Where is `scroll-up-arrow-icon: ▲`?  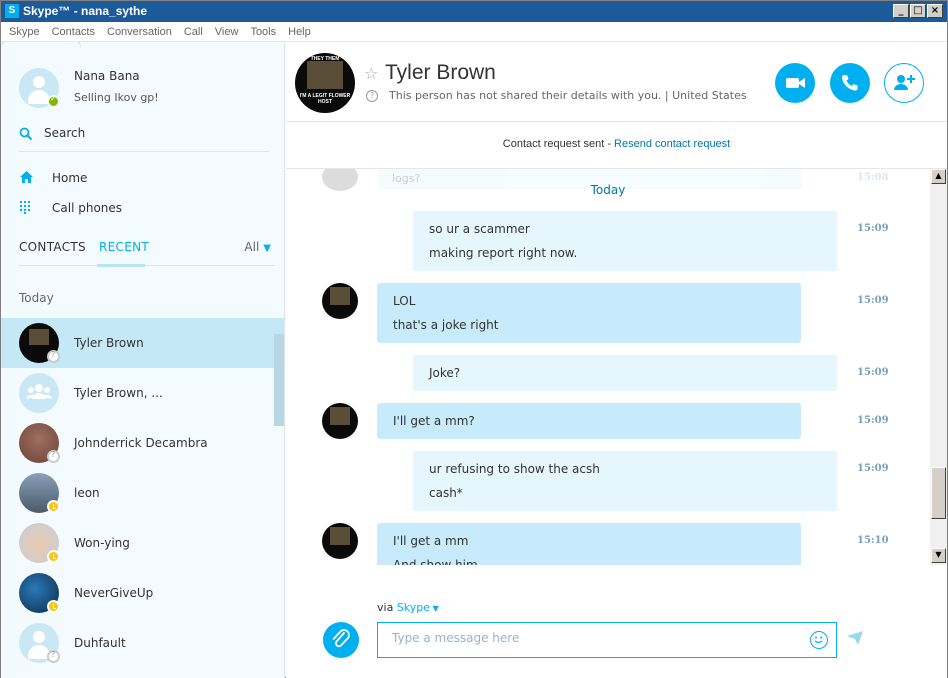 scroll-up-arrow-icon: ▲ is located at coordinates (938, 176).